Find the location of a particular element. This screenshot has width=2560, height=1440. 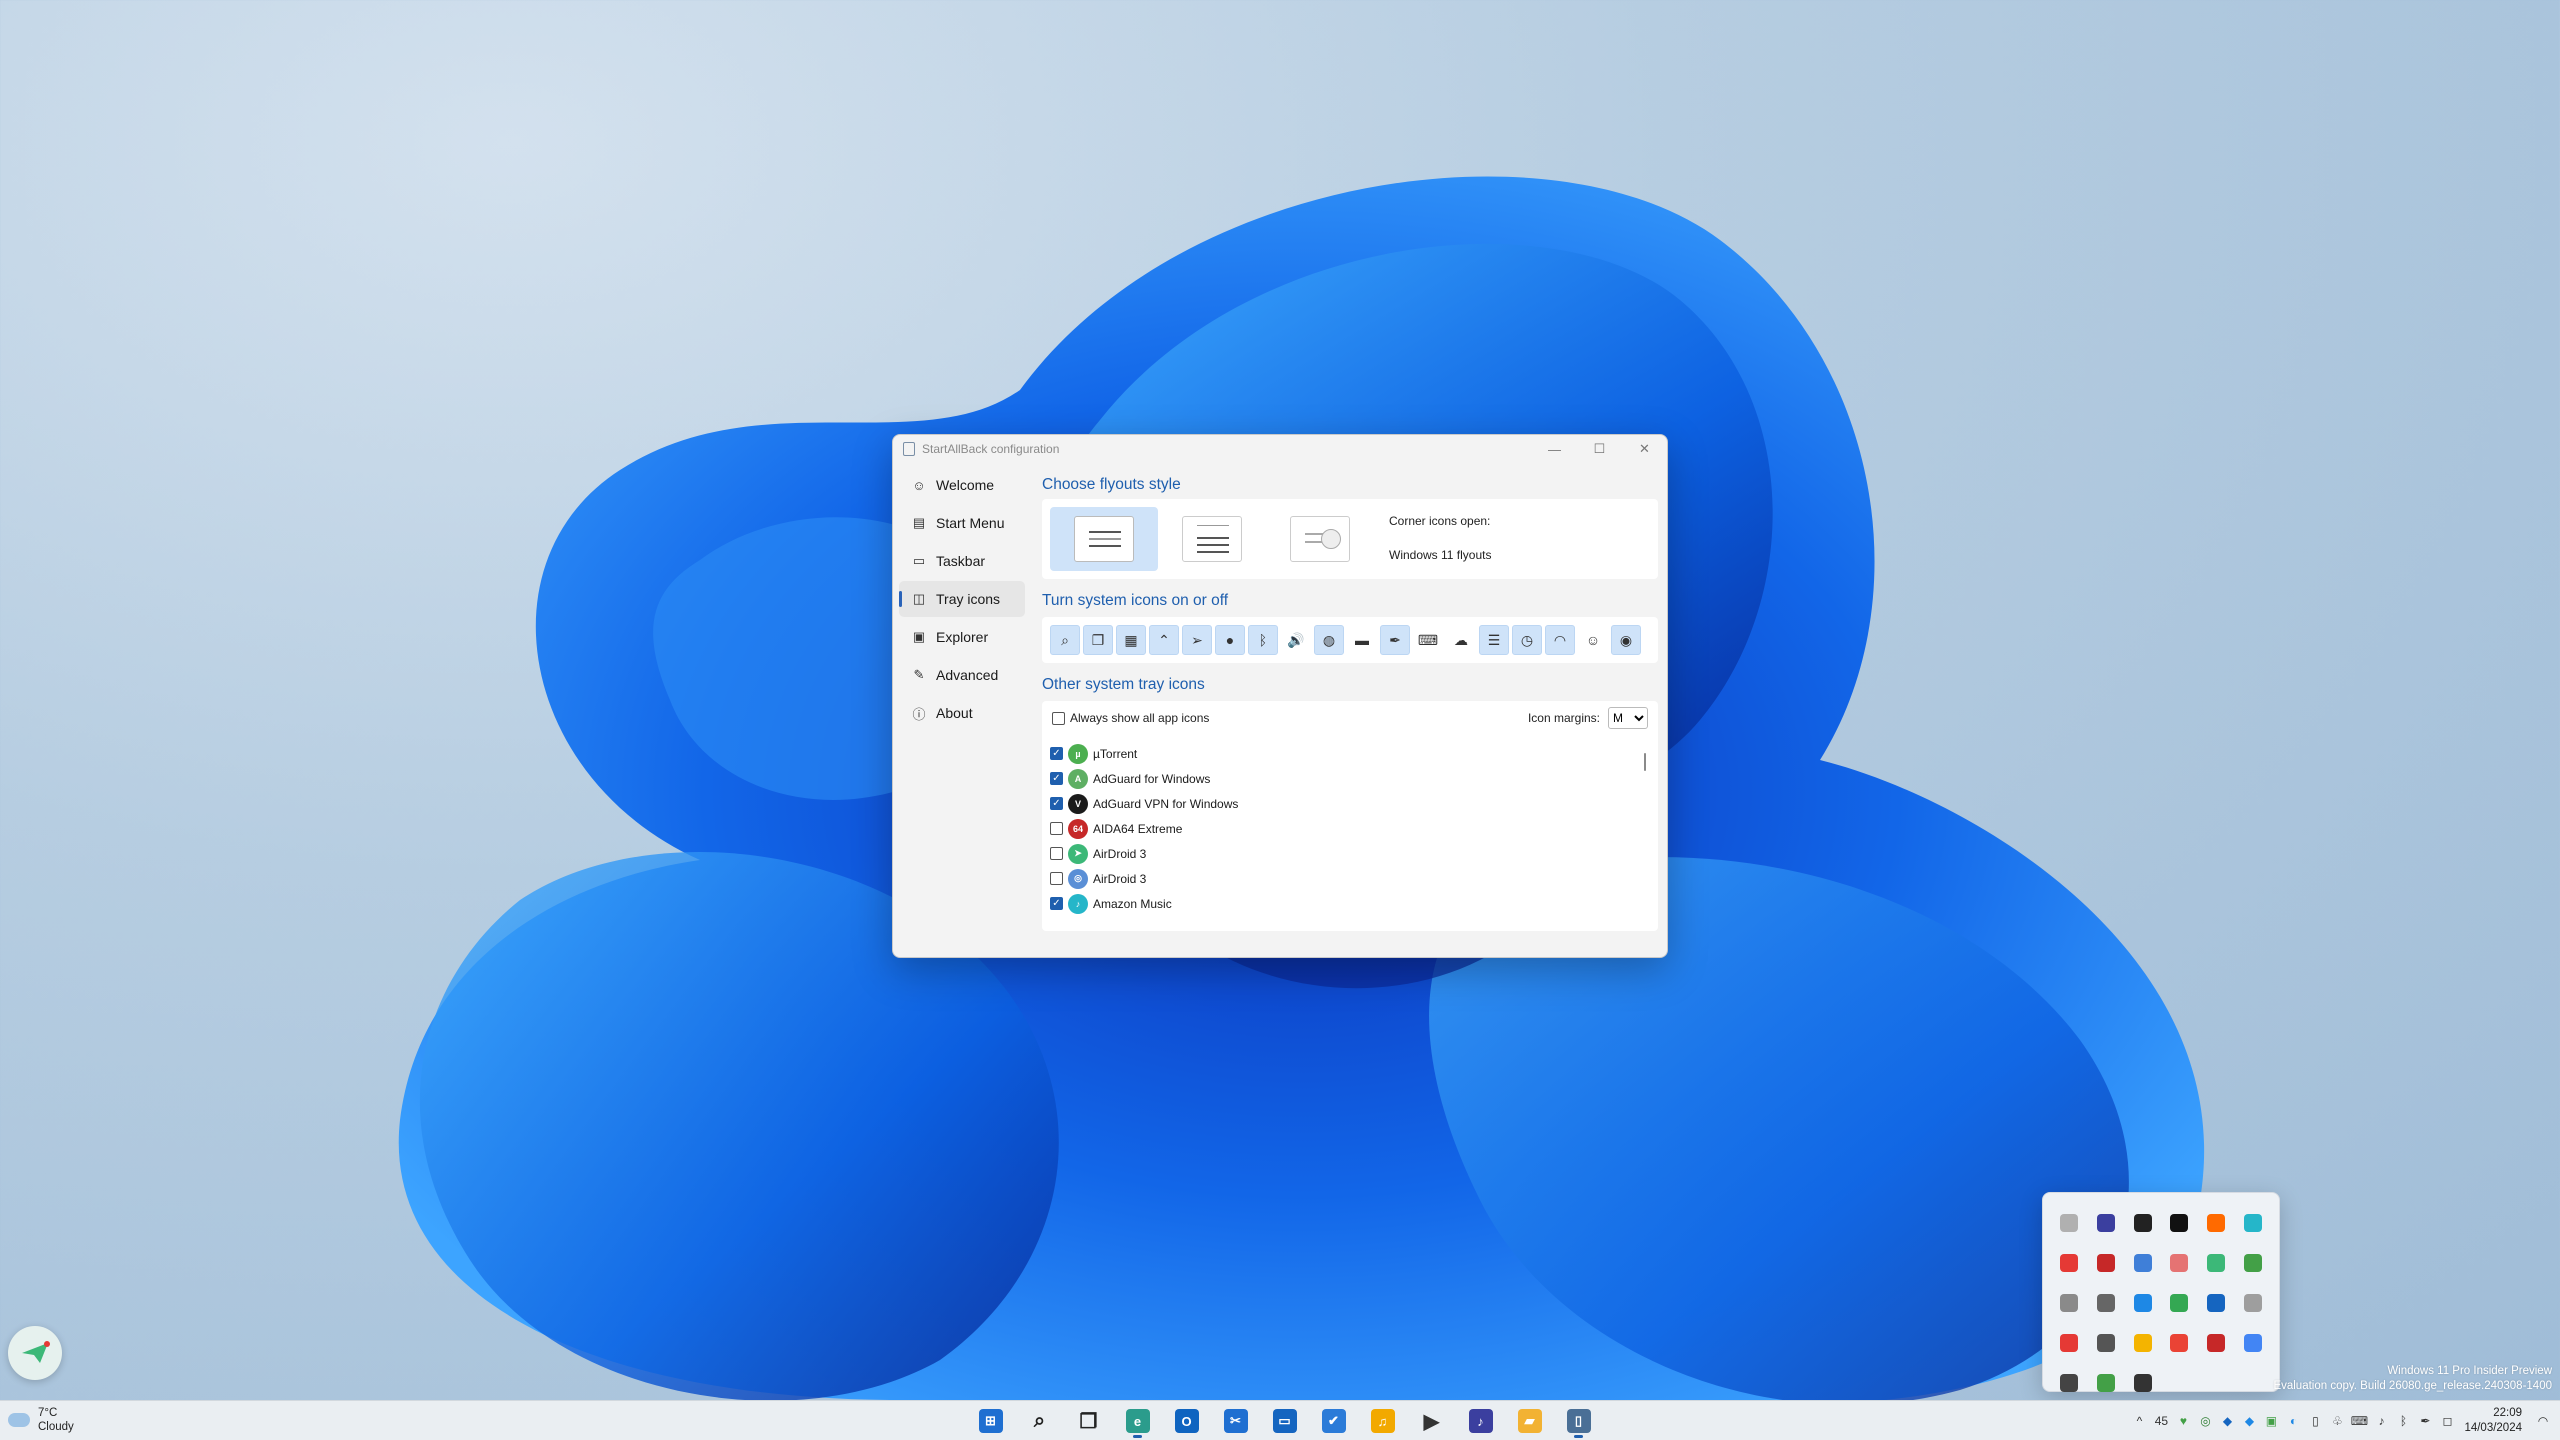

assistant-icon is located at coordinates (2252, 1343).